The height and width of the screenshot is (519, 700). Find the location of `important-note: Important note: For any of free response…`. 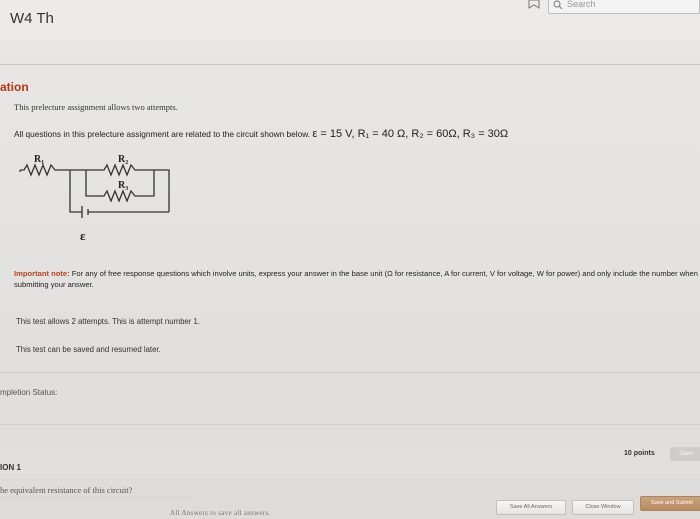

important-note: Important note: For any of free response… is located at coordinates (357, 279).